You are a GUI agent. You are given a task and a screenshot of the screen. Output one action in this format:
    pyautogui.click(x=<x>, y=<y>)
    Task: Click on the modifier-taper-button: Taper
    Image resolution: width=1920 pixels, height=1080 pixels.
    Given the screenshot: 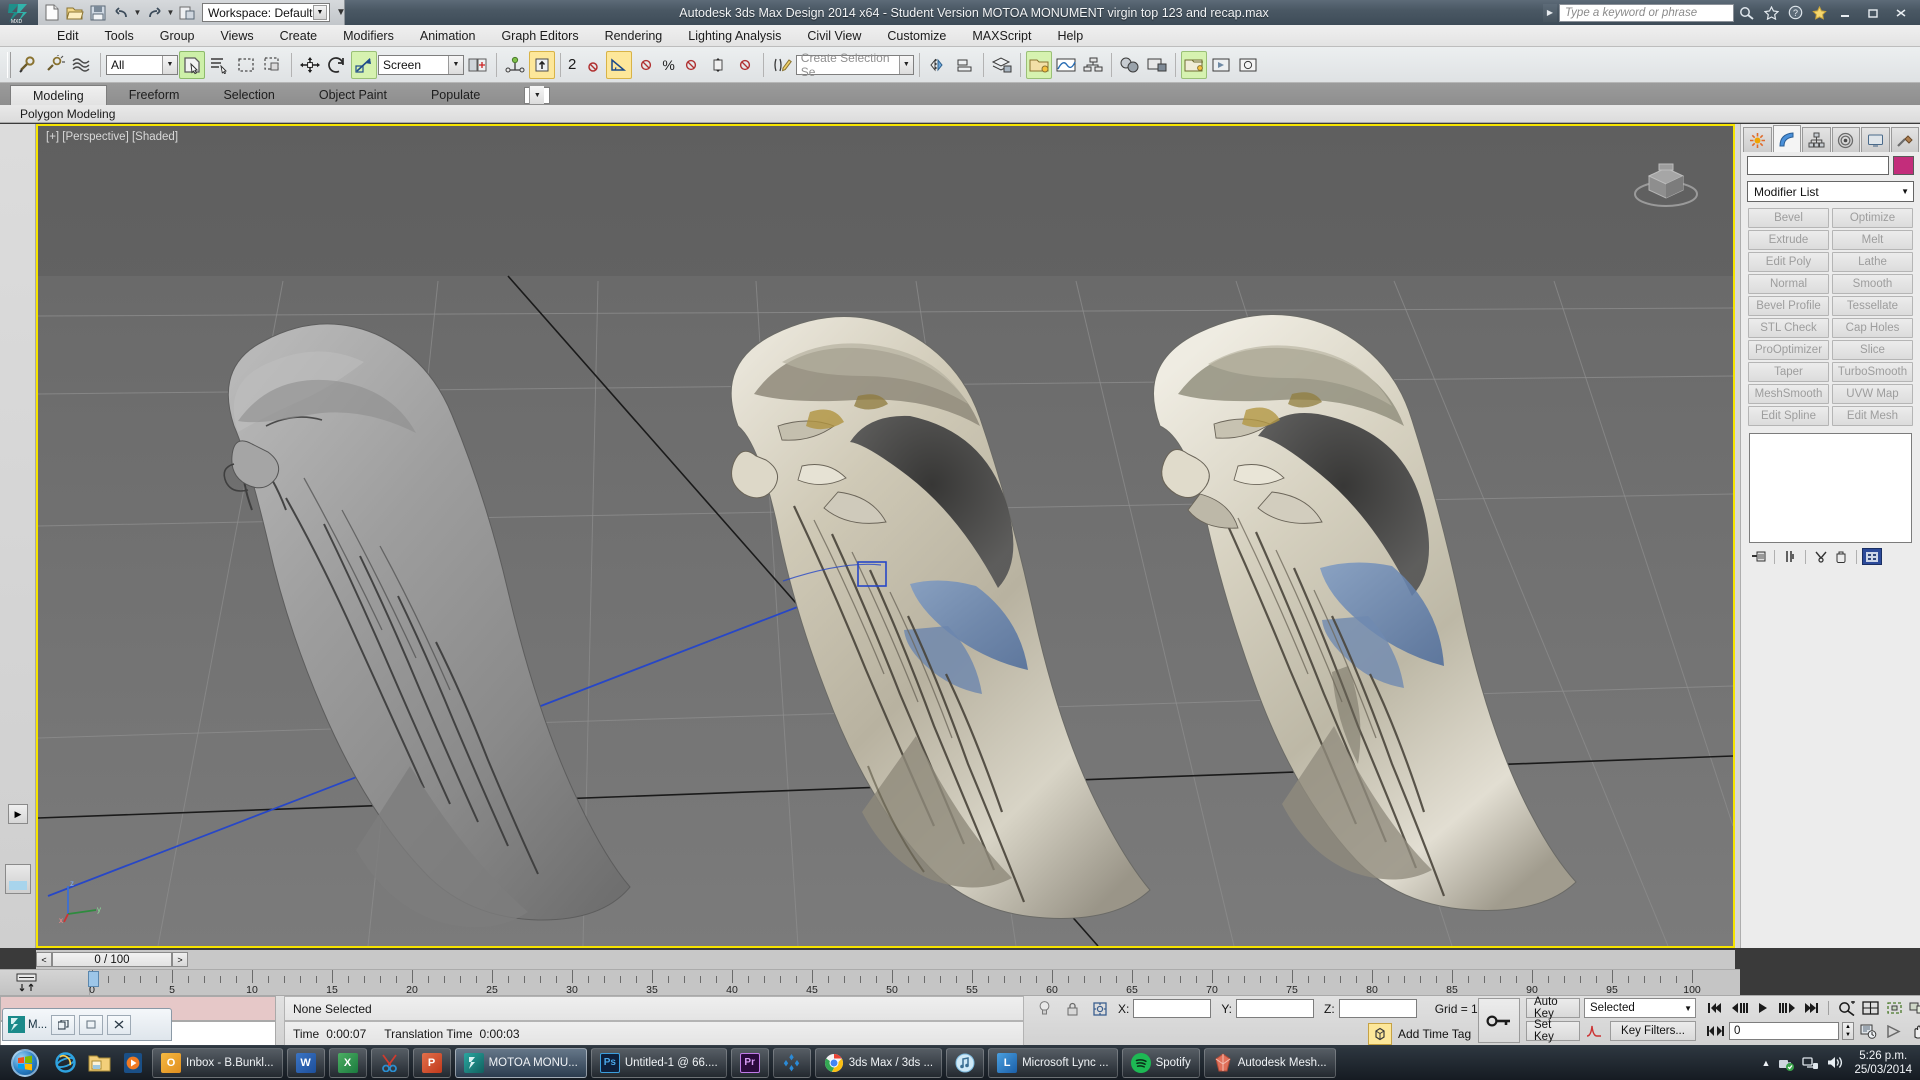 What is the action you would take?
    pyautogui.click(x=1788, y=372)
    